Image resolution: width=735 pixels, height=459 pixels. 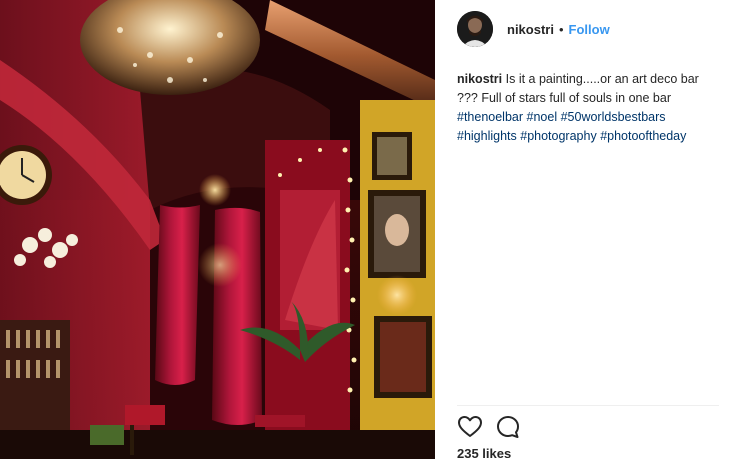 I want to click on post-actions, so click(x=489, y=427).